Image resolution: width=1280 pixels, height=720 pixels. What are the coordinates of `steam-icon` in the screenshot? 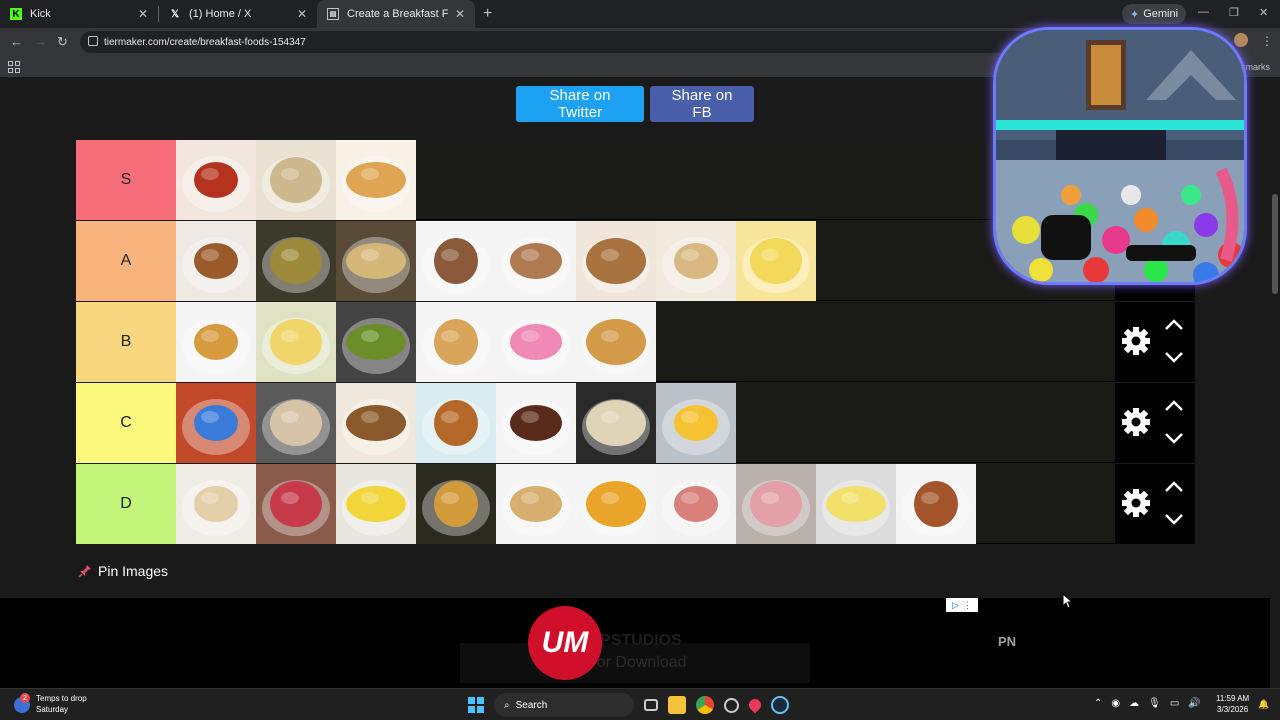 It's located at (780, 705).